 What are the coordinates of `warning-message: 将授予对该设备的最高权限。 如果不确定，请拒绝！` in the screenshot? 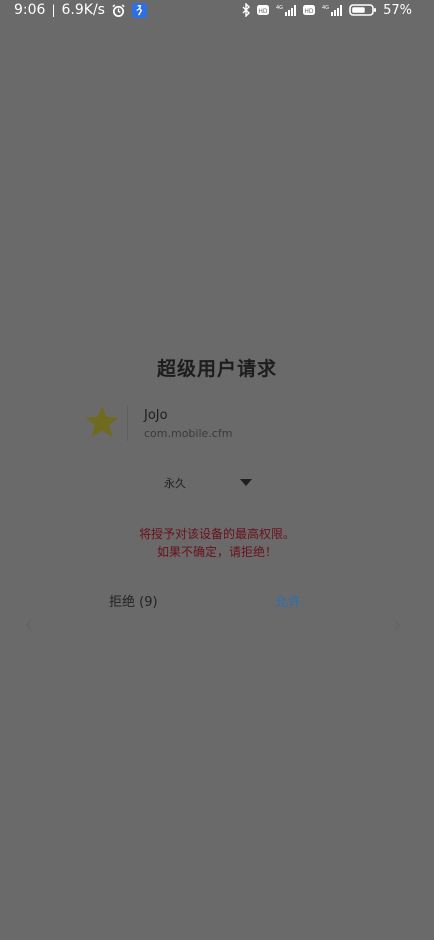 It's located at (217, 543).